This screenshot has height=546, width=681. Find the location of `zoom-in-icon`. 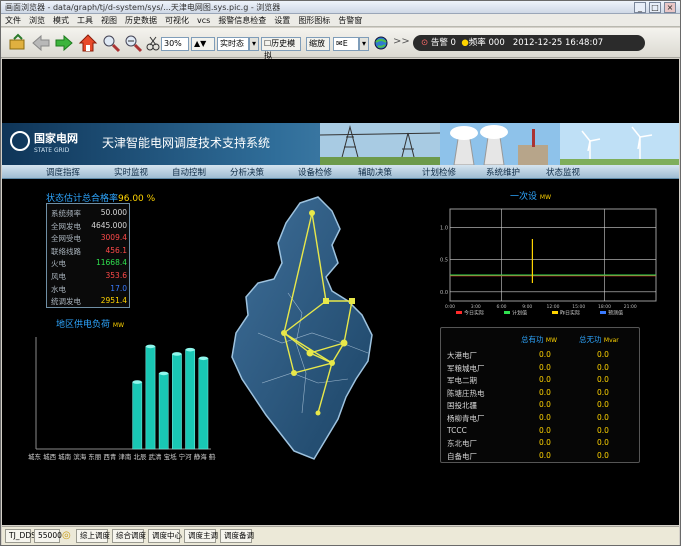

zoom-in-icon is located at coordinates (111, 43).